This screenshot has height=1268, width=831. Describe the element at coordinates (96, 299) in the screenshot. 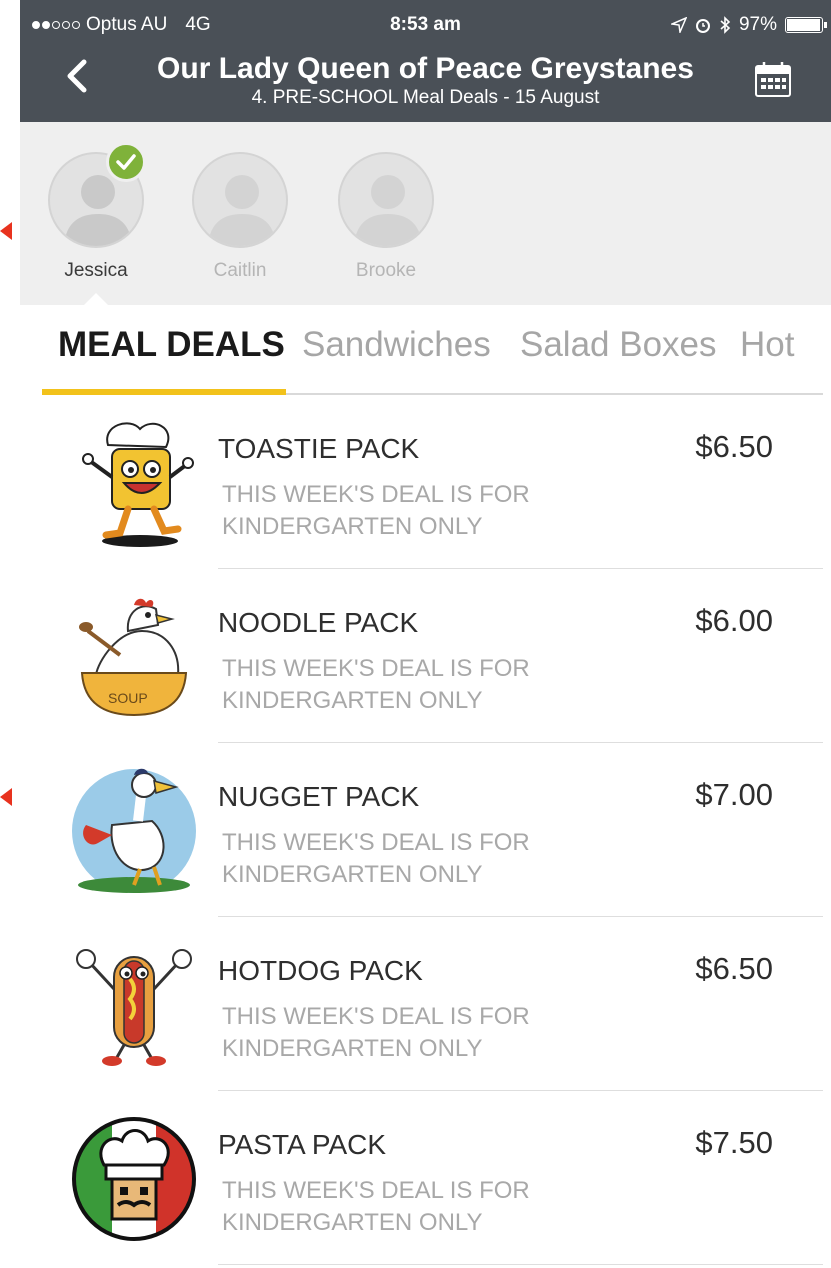

I see `selected-child-pointer` at that location.